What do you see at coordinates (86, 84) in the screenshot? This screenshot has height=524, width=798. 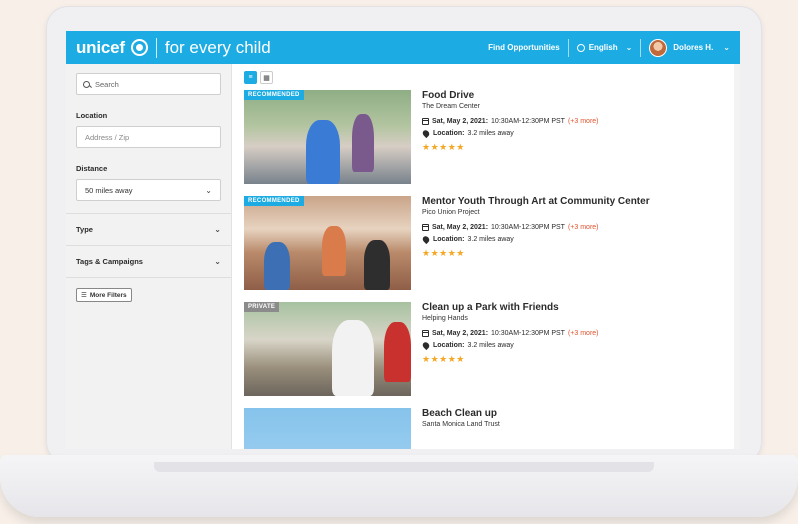 I see `search-icon` at bounding box center [86, 84].